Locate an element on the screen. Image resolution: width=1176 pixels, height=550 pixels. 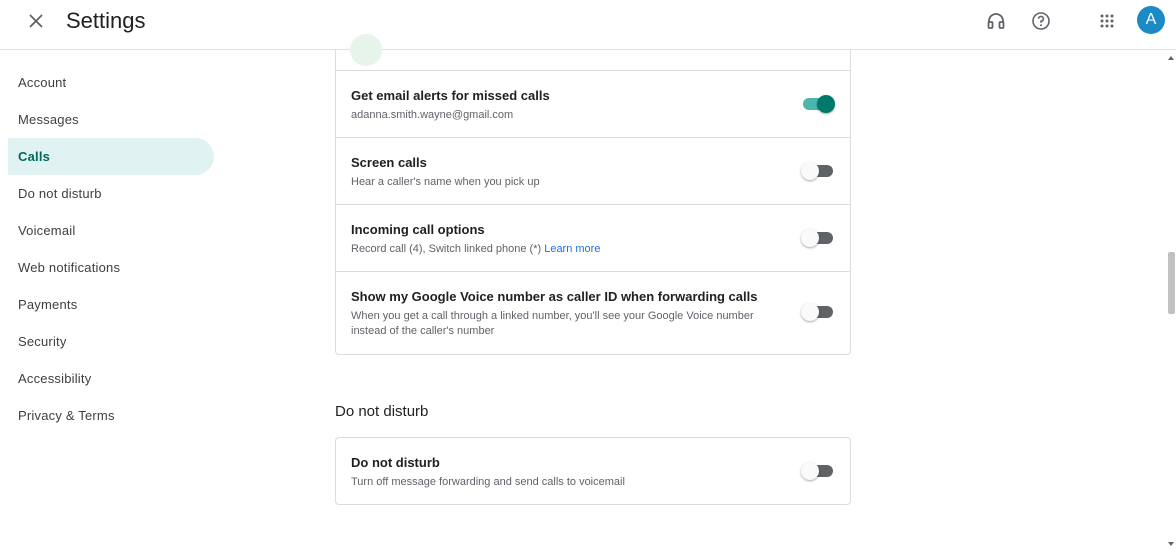
scroll-up-arrow-icon is located at coordinates (1171, 58).